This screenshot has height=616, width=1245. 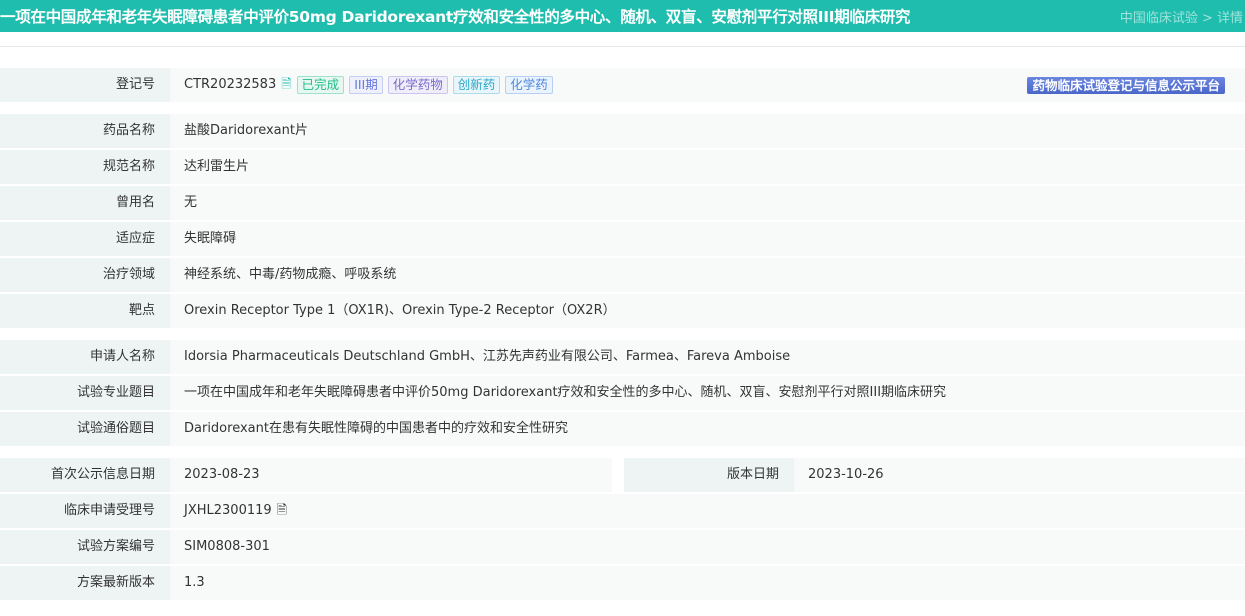 What do you see at coordinates (85, 393) in the screenshot?
I see `field-label: 试验专业题目` at bounding box center [85, 393].